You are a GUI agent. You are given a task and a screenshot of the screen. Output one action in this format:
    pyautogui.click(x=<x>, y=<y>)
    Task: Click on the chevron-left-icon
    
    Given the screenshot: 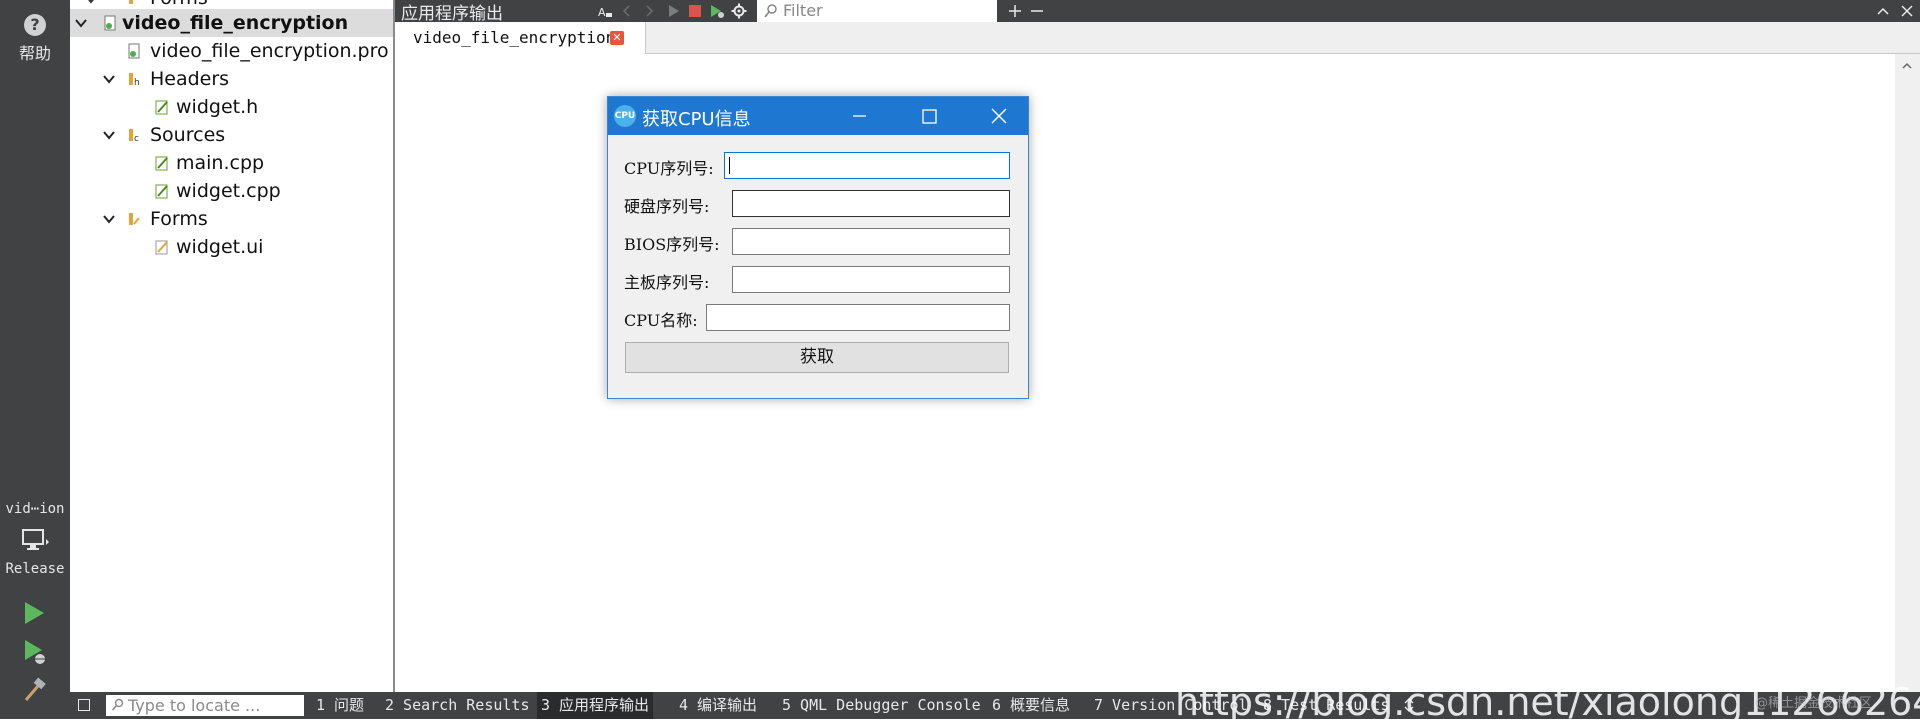 What is the action you would take?
    pyautogui.click(x=627, y=11)
    